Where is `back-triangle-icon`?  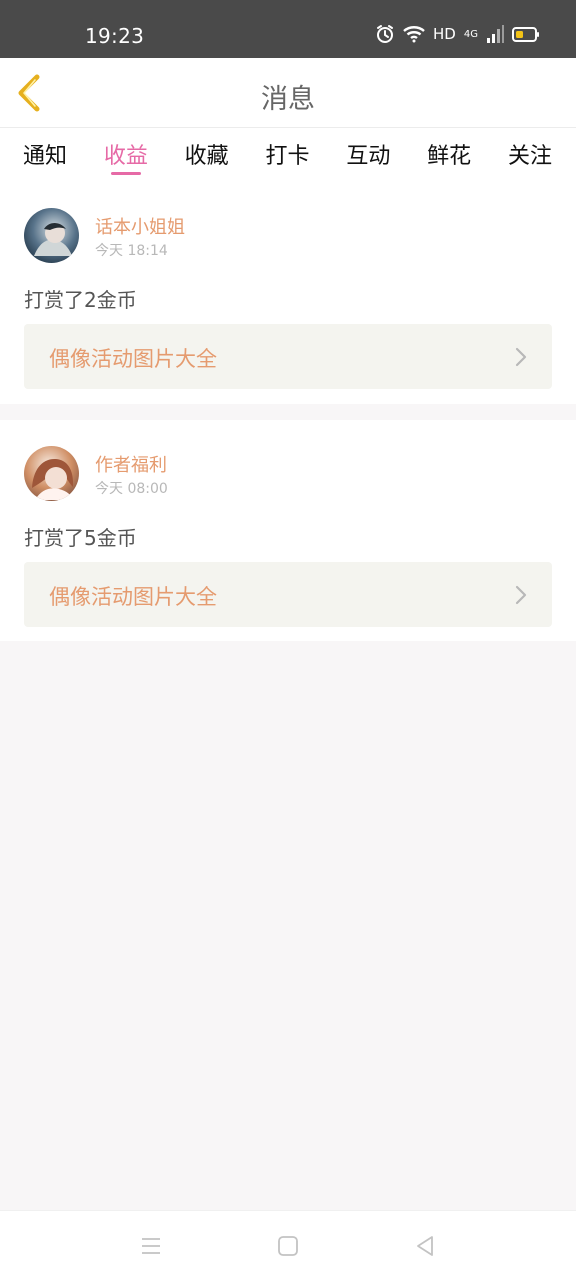
back-triangle-icon is located at coordinates (425, 1246).